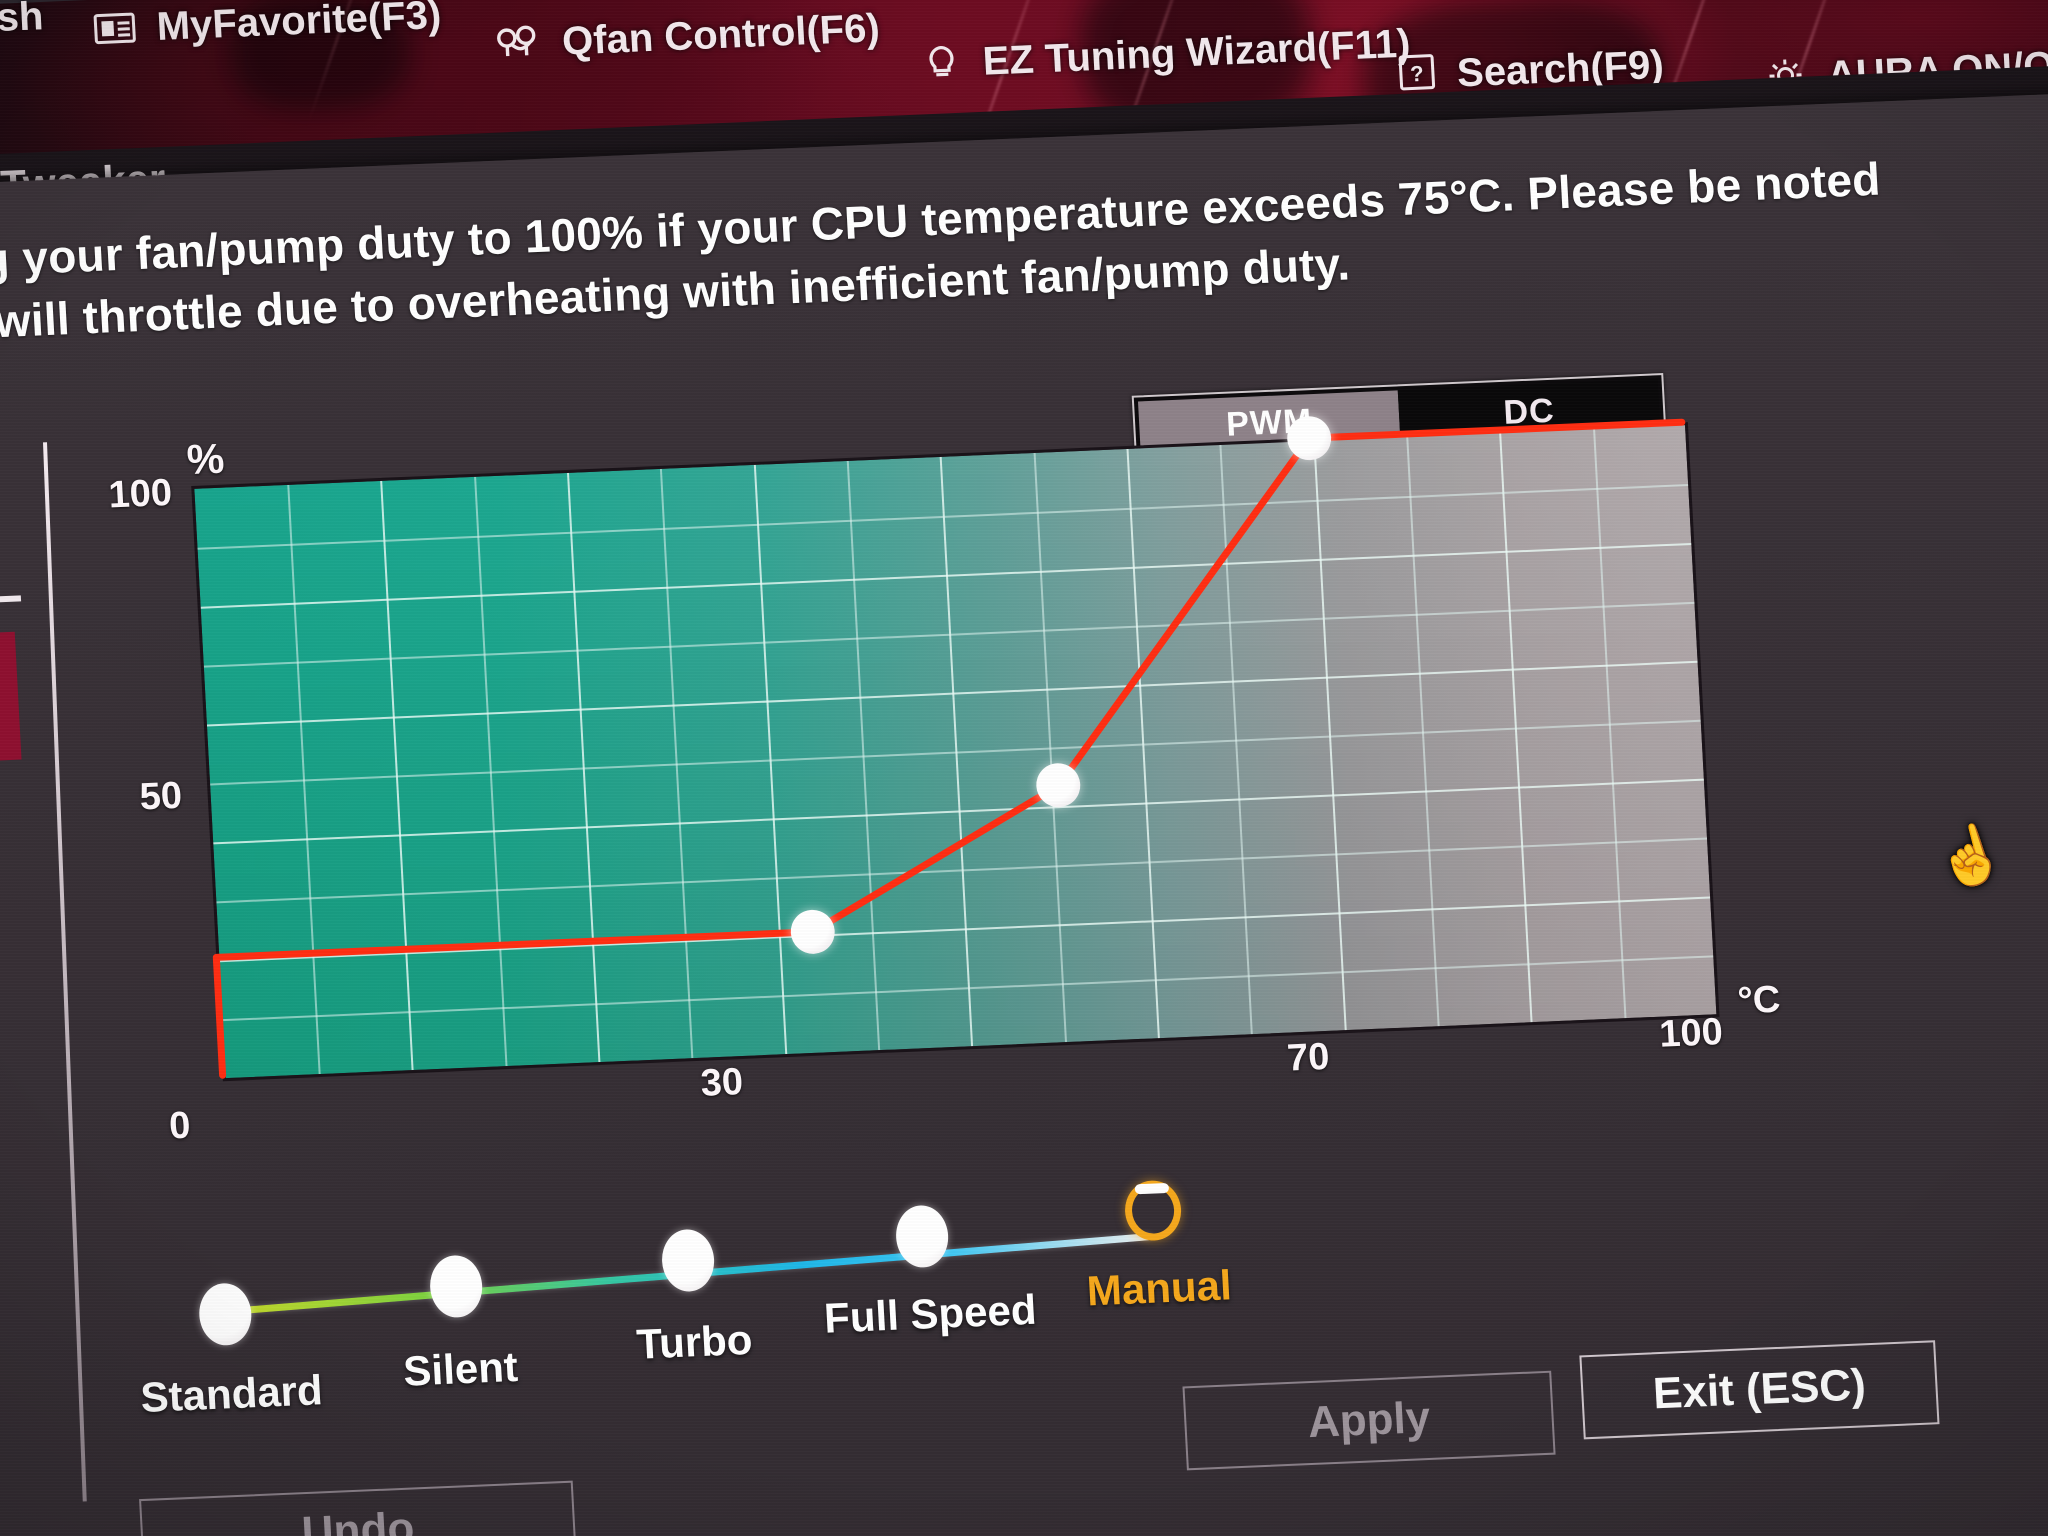  I want to click on x-axis-tick-30: 30, so click(722, 1083).